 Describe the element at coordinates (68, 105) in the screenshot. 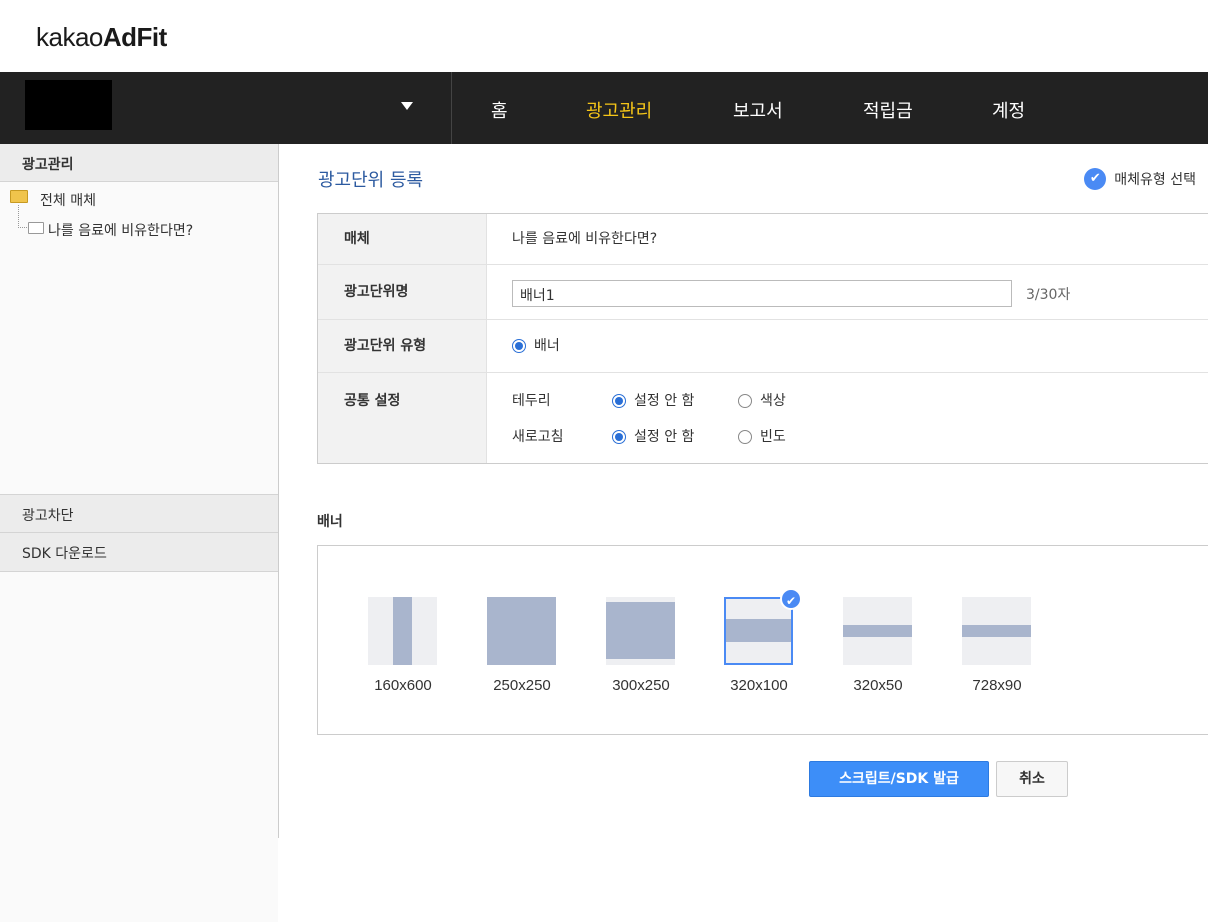

I see `redacted-account-box` at that location.